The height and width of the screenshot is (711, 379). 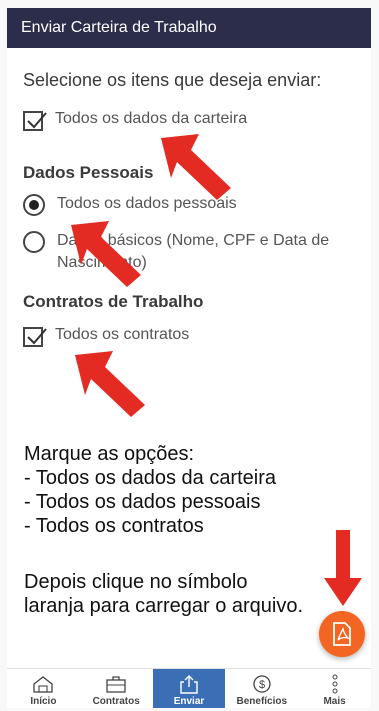 What do you see at coordinates (142, 502) in the screenshot?
I see `note-line-3: - Todos os dados pessoais` at bounding box center [142, 502].